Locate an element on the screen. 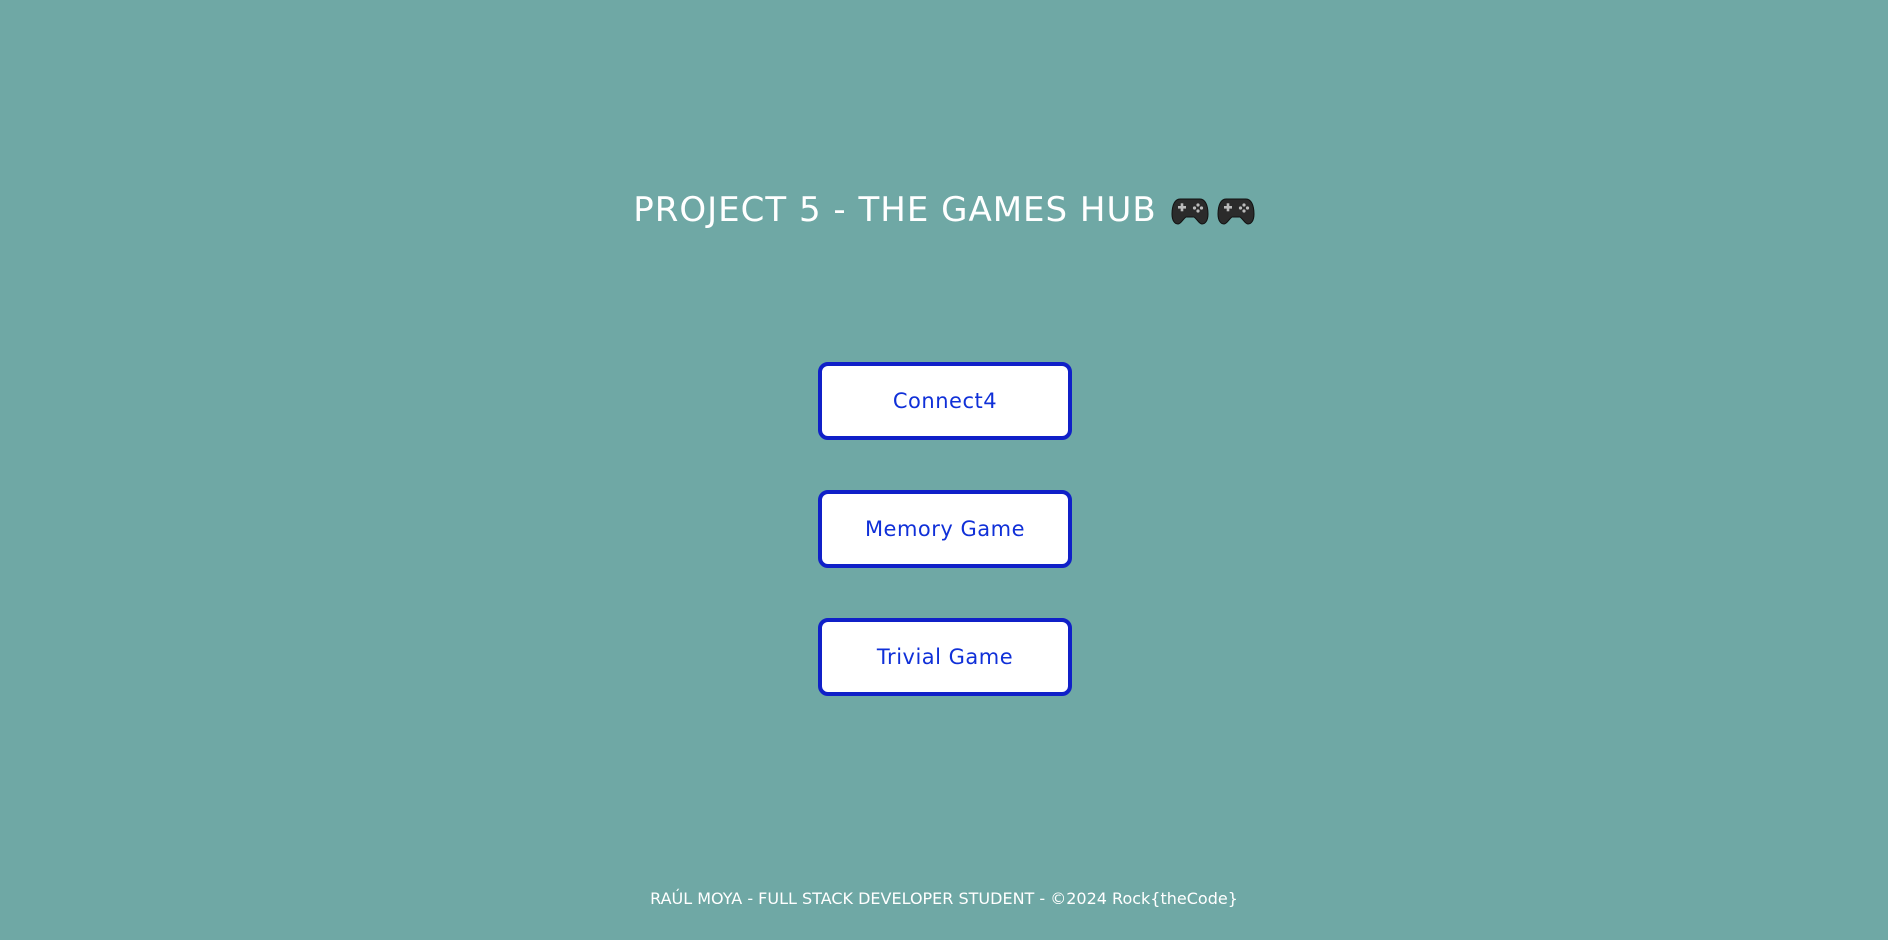 The width and height of the screenshot is (1888, 940). connect4-button: Connect4 is located at coordinates (945, 401).